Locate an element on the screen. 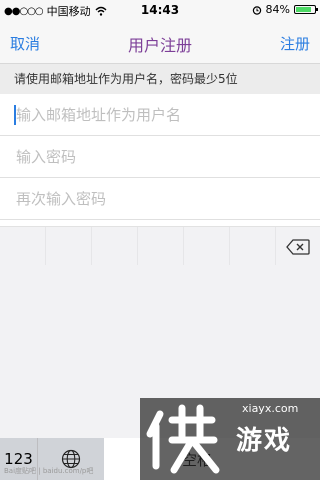 This screenshot has height=480, width=320. status-right: 84% is located at coordinates (285, 9).